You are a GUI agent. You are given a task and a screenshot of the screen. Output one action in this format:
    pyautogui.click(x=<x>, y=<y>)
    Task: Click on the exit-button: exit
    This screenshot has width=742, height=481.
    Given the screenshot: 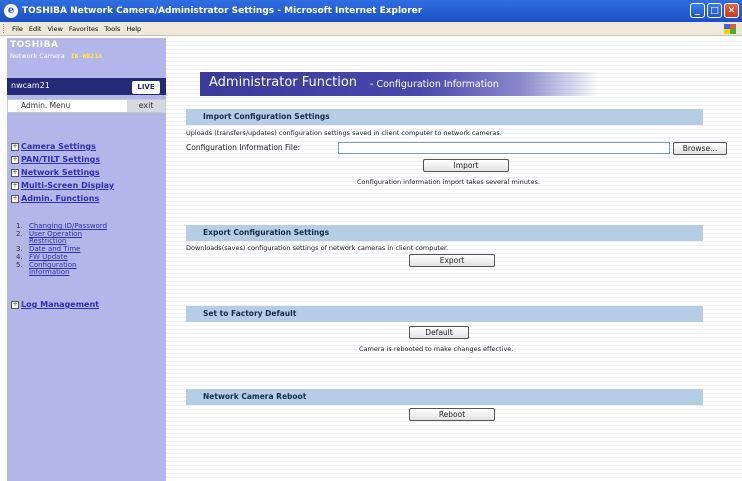 What is the action you would take?
    pyautogui.click(x=146, y=106)
    